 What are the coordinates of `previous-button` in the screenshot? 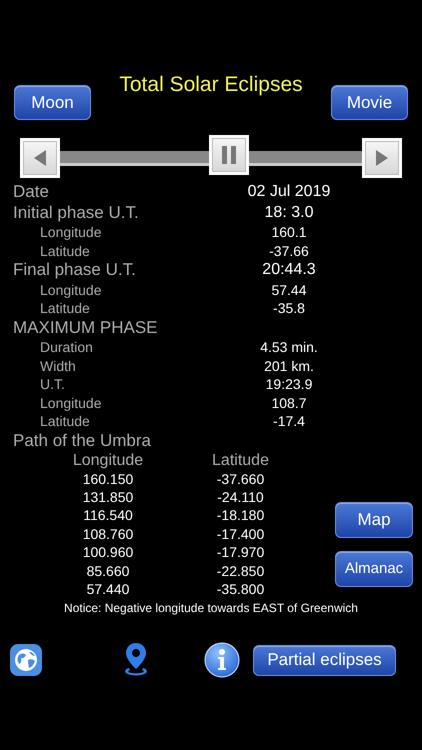 It's located at (40, 158).